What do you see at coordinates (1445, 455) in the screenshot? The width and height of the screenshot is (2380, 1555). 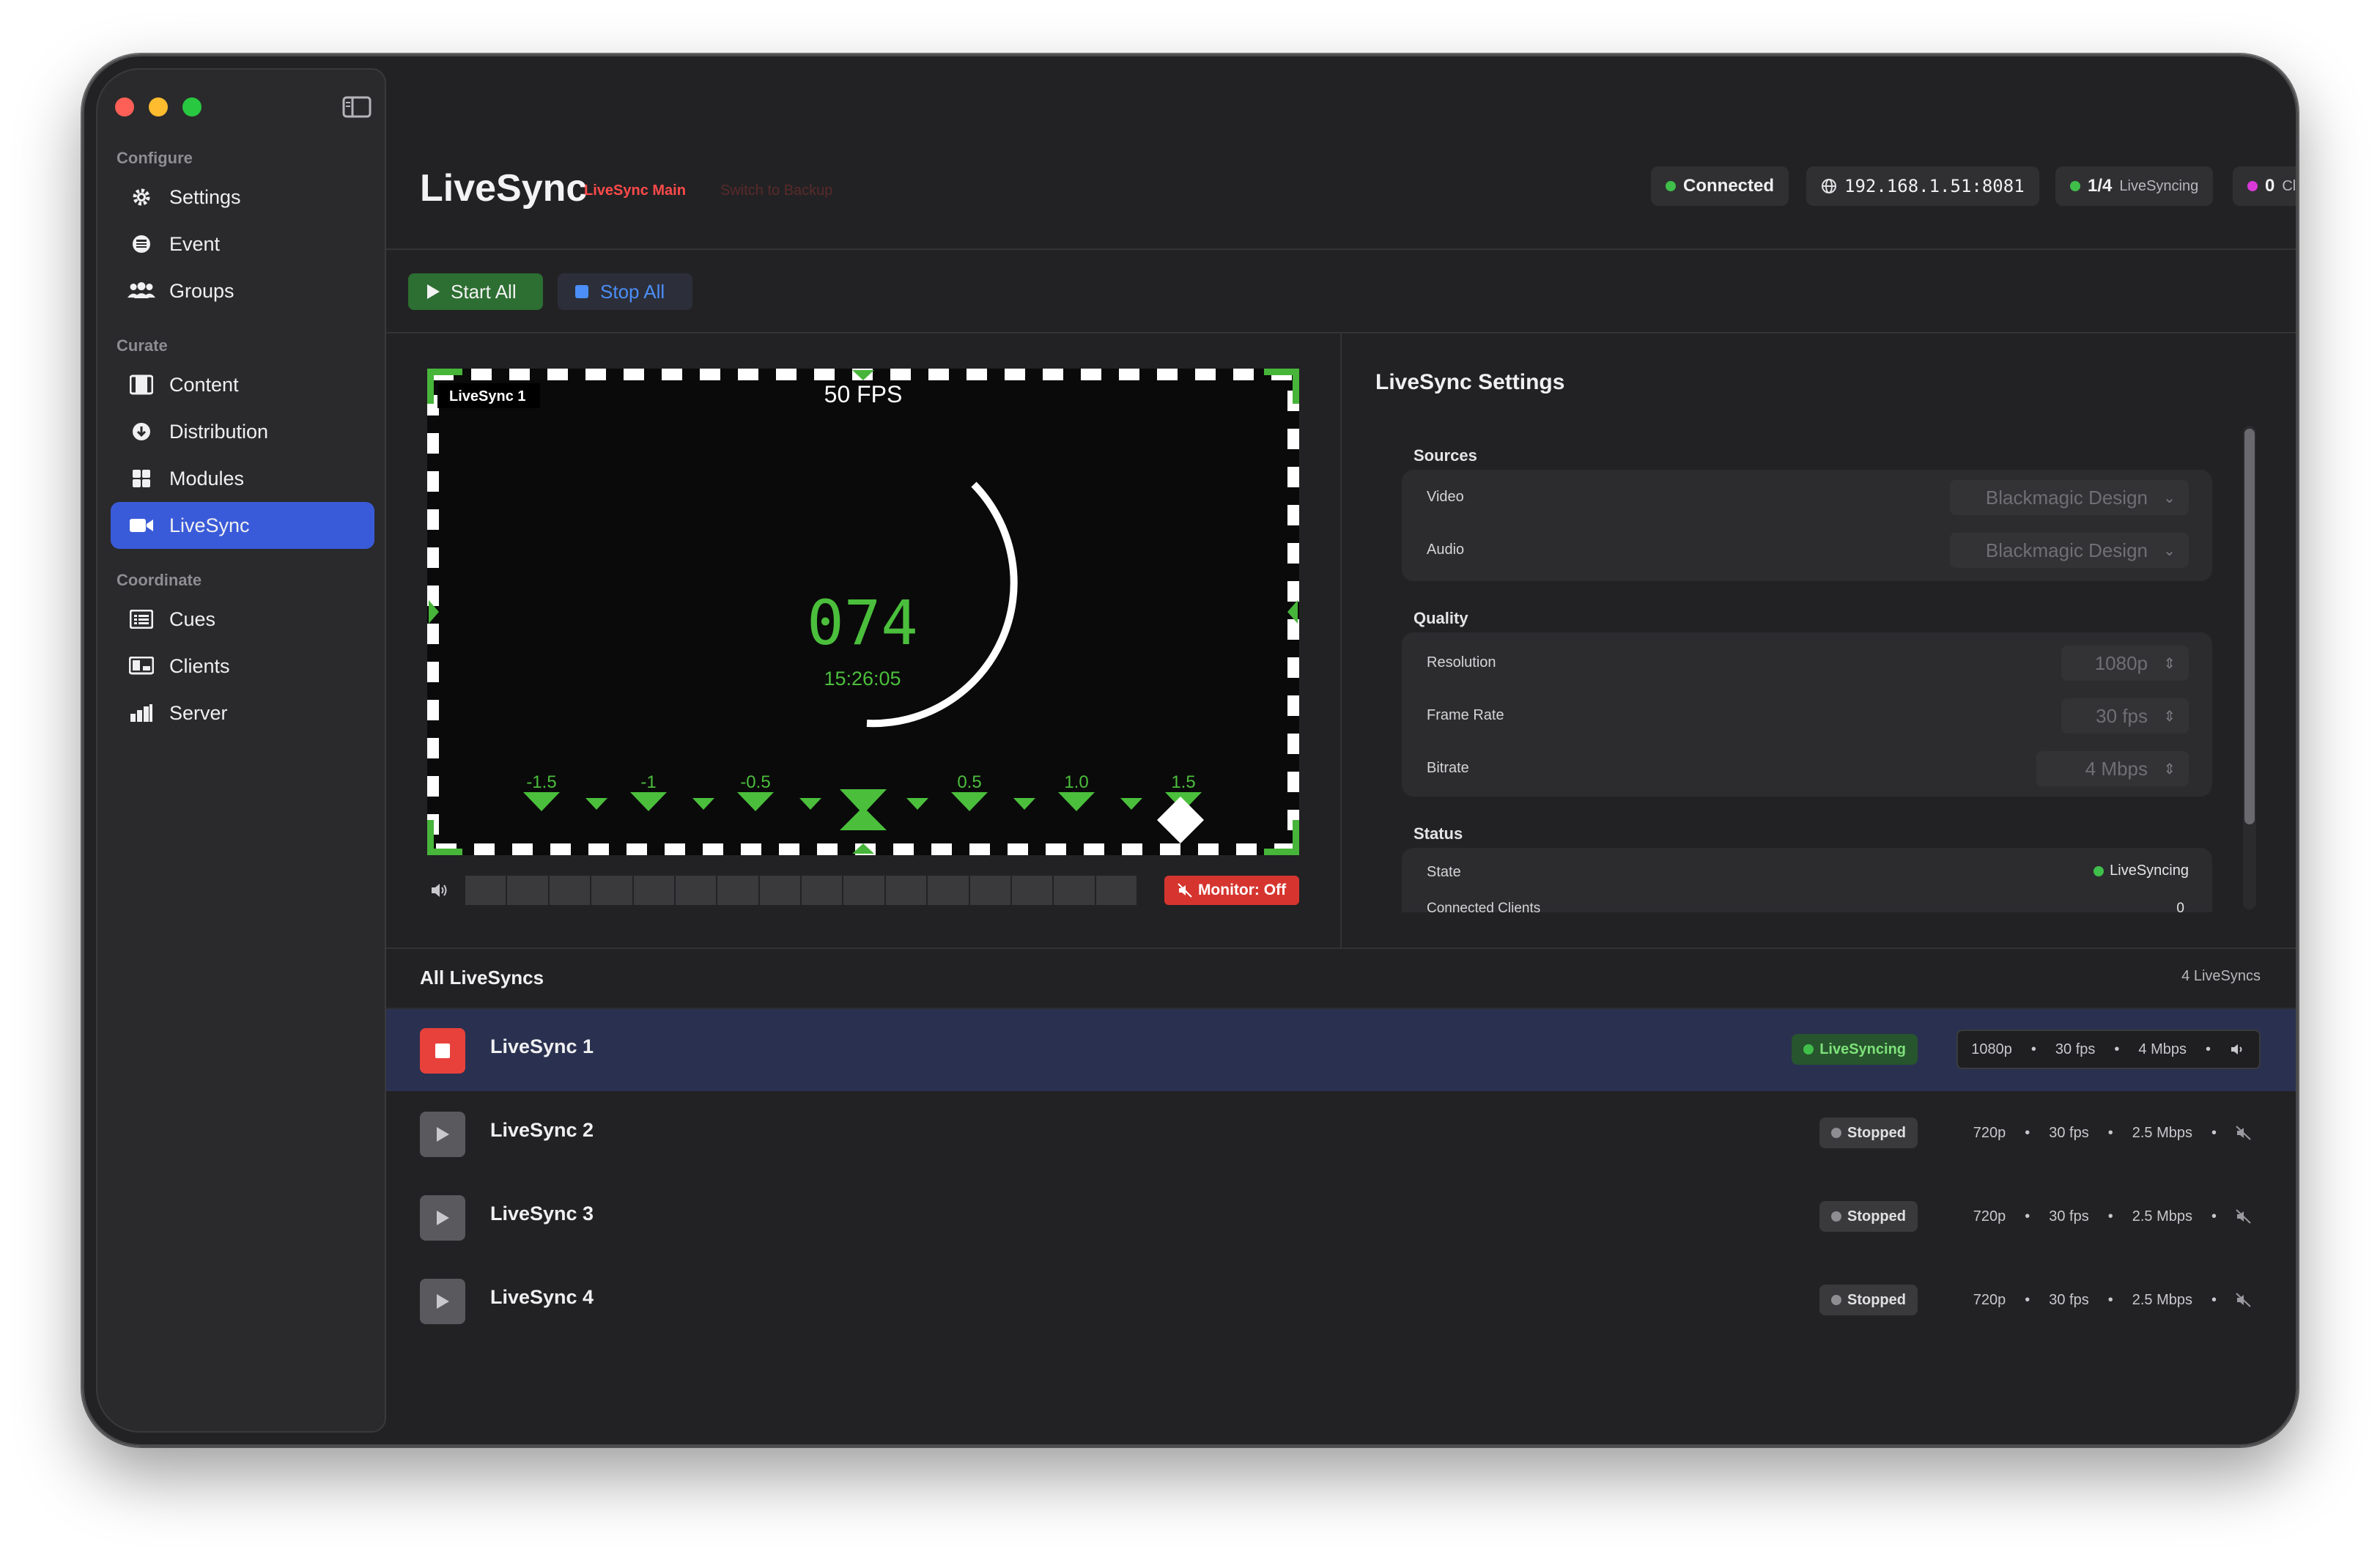 I see `sources-heading: Sources` at bounding box center [1445, 455].